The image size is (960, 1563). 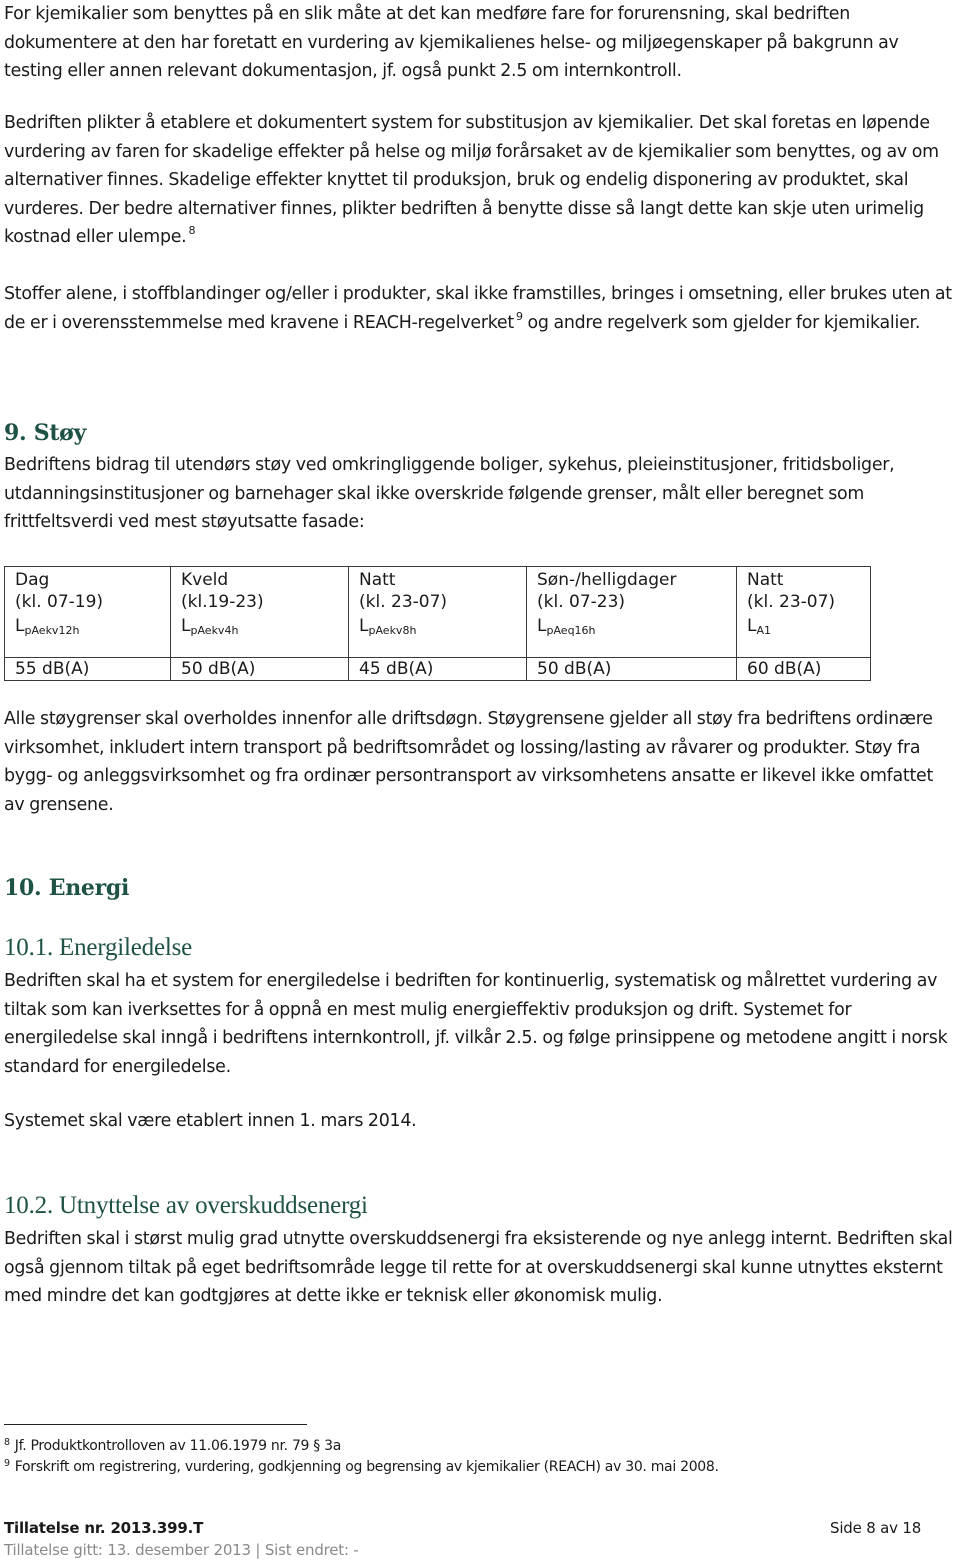 I want to click on noise-table-header-cell: Natt (kl. 23-07) LpAekv8h, so click(x=437, y=612).